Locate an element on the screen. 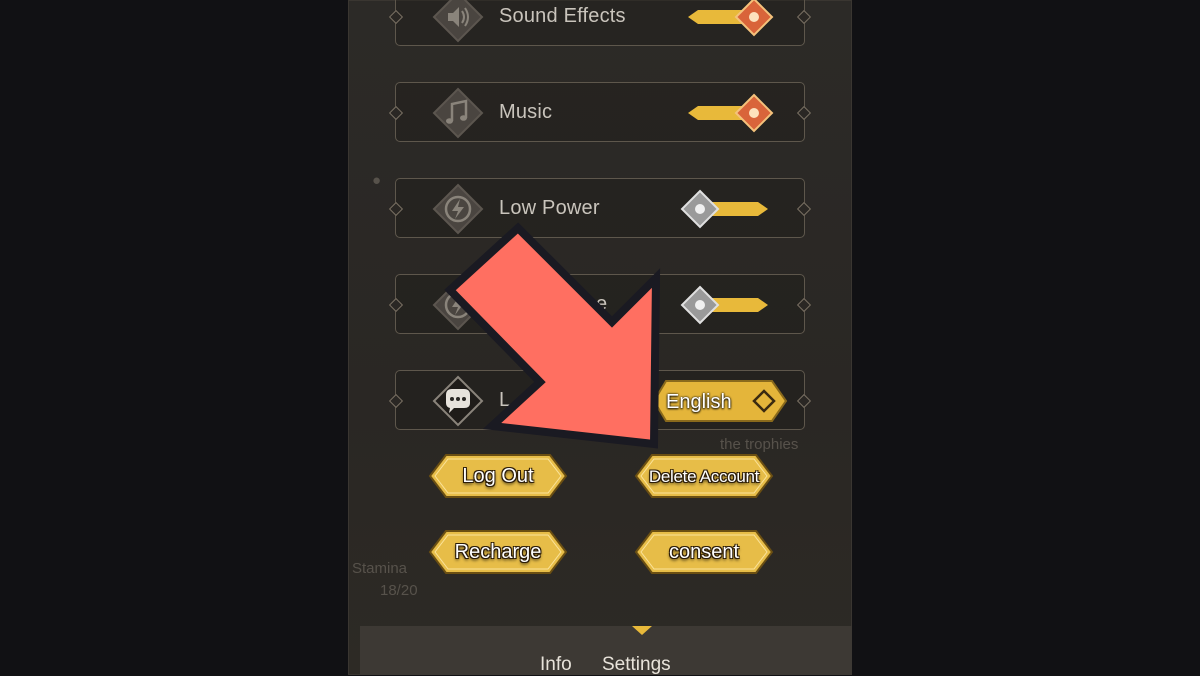  music-label: Music is located at coordinates (526, 112).